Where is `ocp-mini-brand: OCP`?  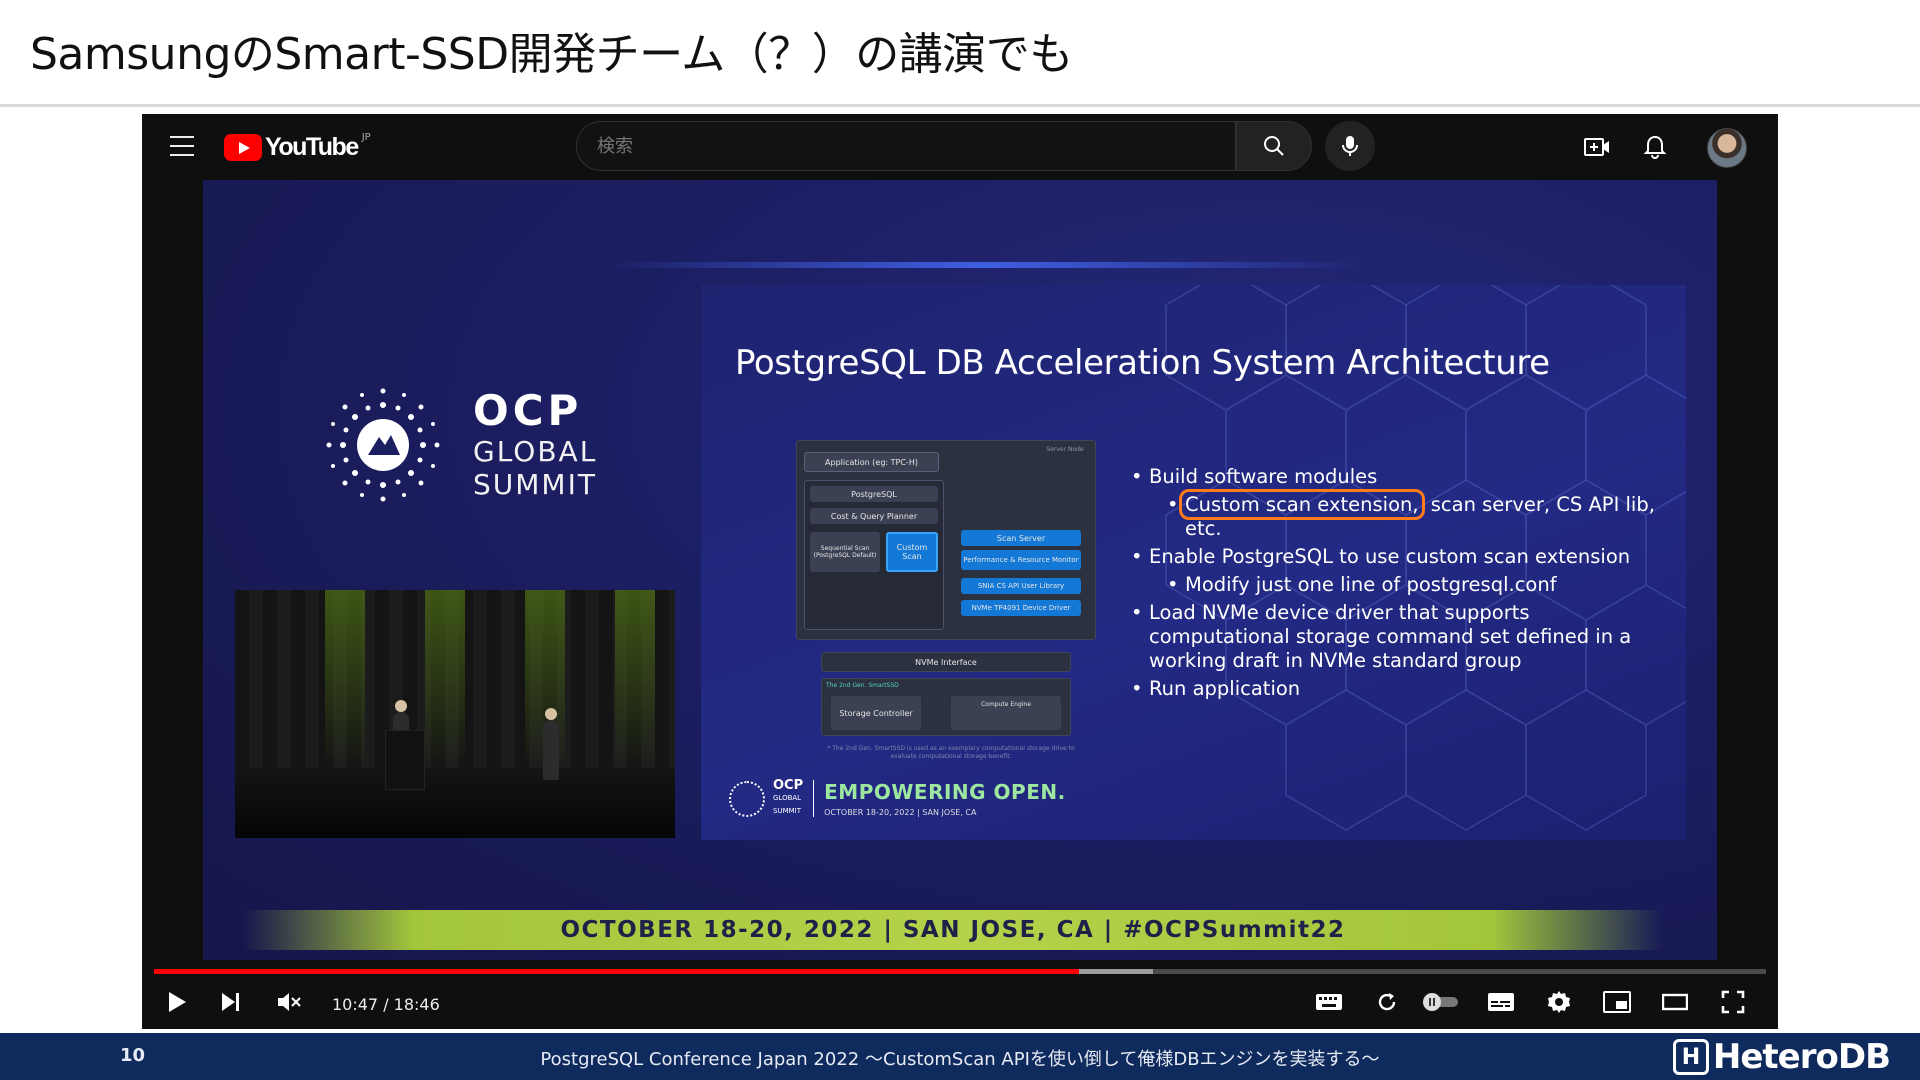
ocp-mini-brand: OCP is located at coordinates (788, 785).